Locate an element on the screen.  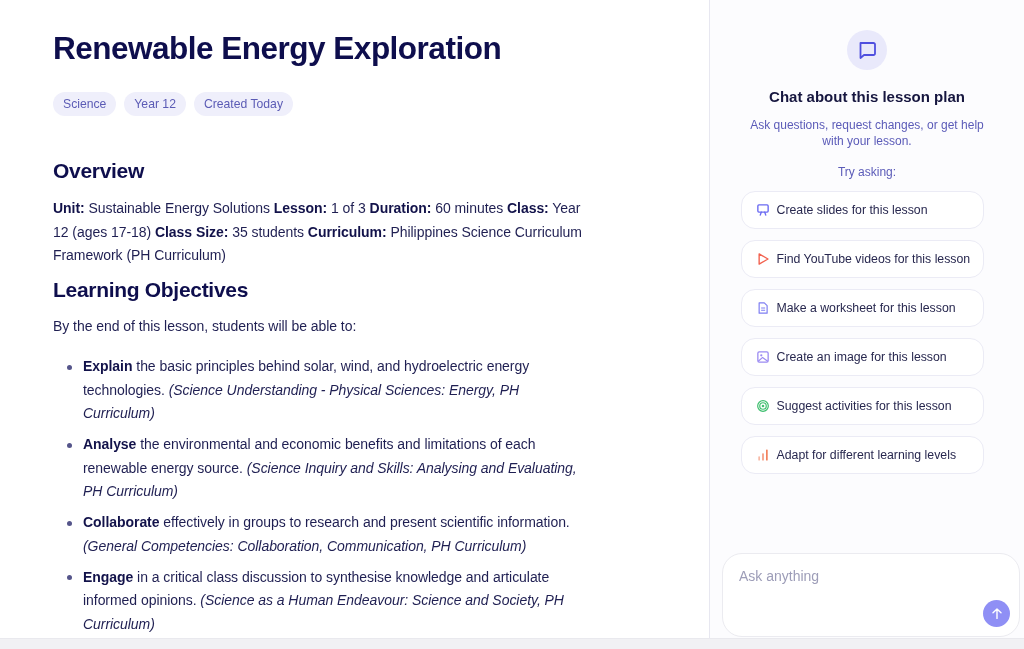
suggestion-button: Make a worksheet for this lesson is located at coordinates (862, 308).